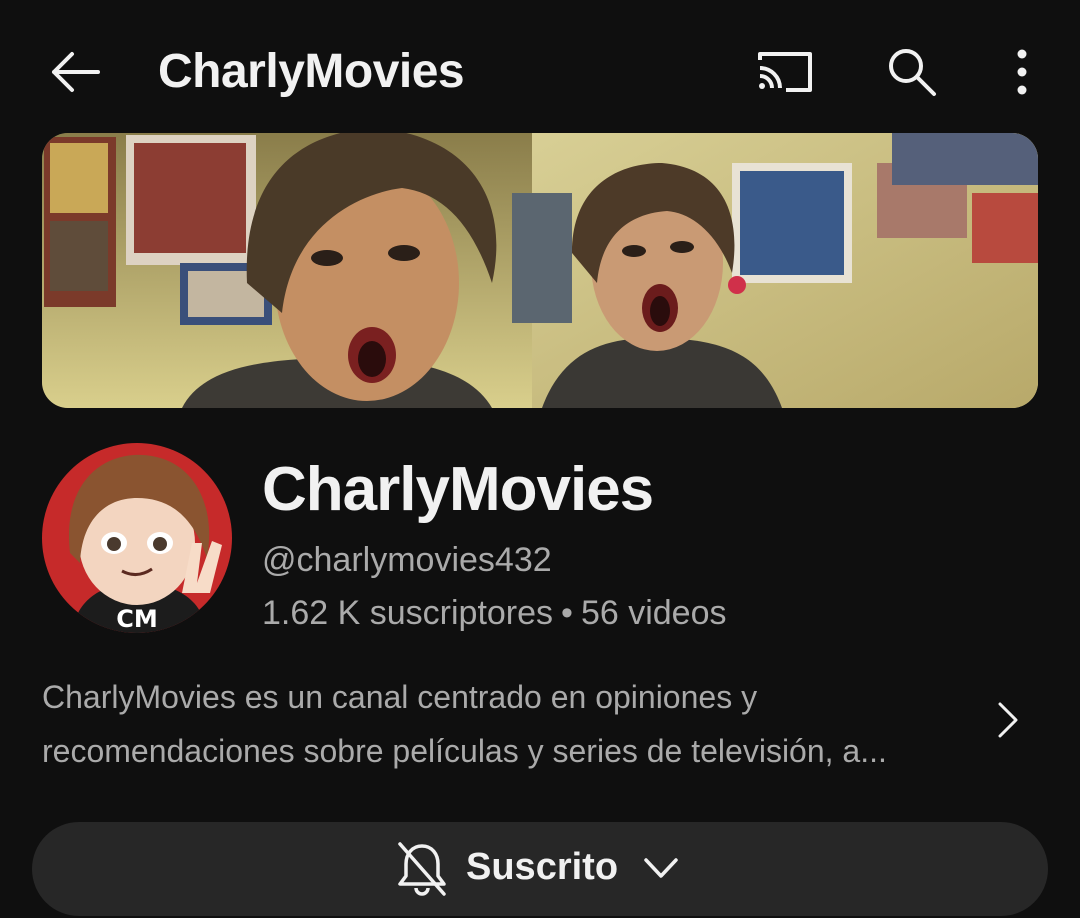 This screenshot has width=1080, height=918. I want to click on subscribed-button: Suscrito, so click(540, 869).